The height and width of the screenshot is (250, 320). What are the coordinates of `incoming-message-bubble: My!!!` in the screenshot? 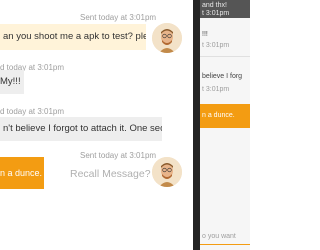 It's located at (12, 82).